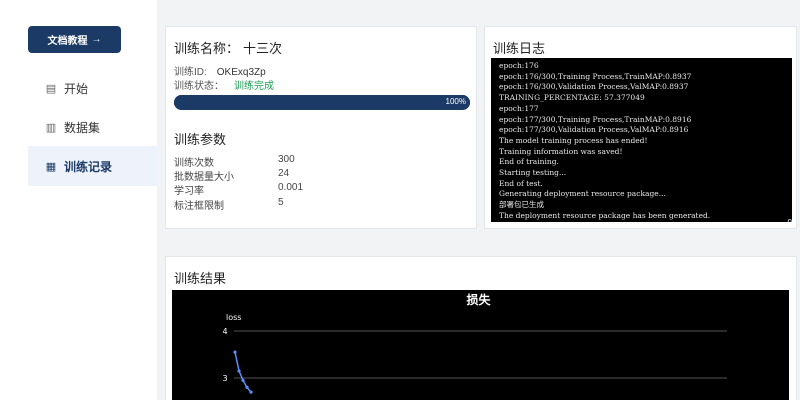  I want to click on training-status-label: 训练状态：, so click(199, 86).